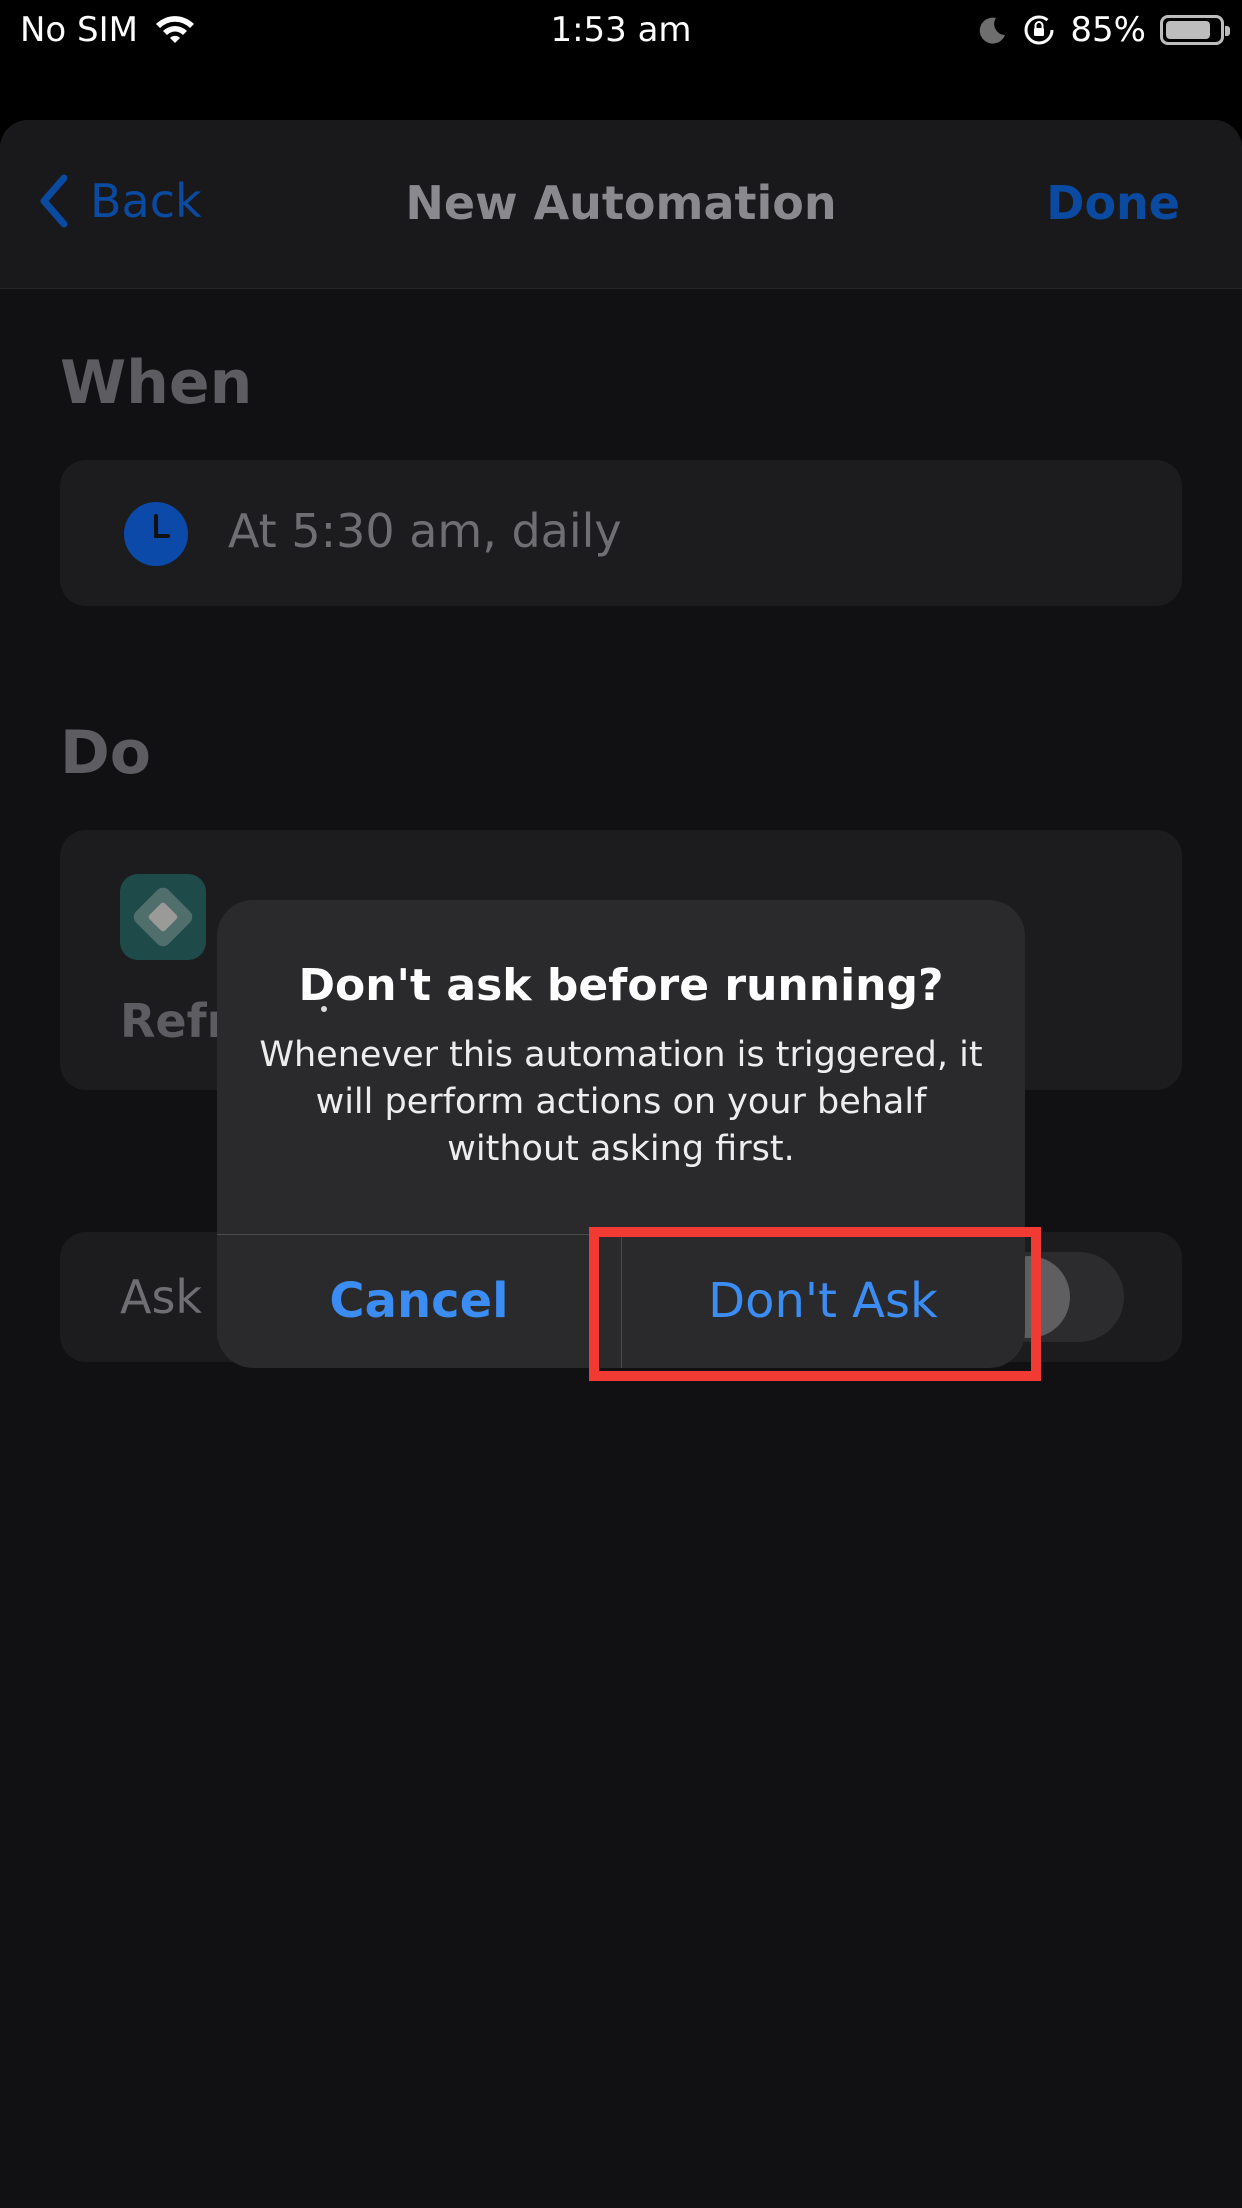 This screenshot has height=2208, width=1242. I want to click on moon-icon, so click(993, 30).